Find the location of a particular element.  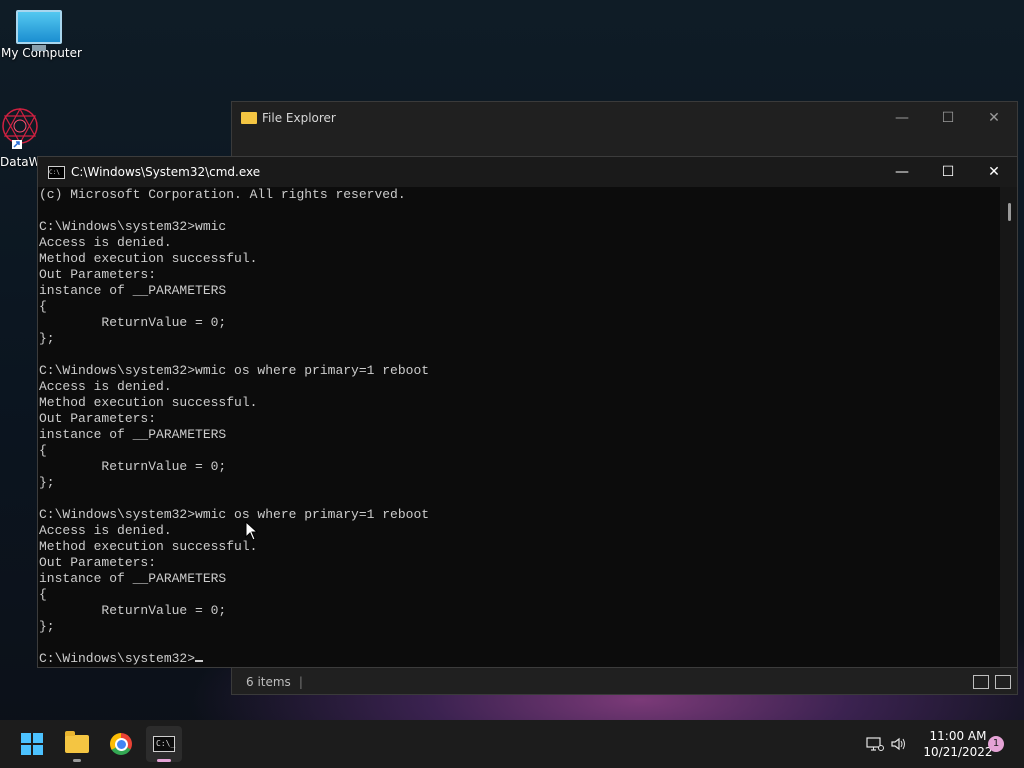

folder-icon is located at coordinates (249, 118).